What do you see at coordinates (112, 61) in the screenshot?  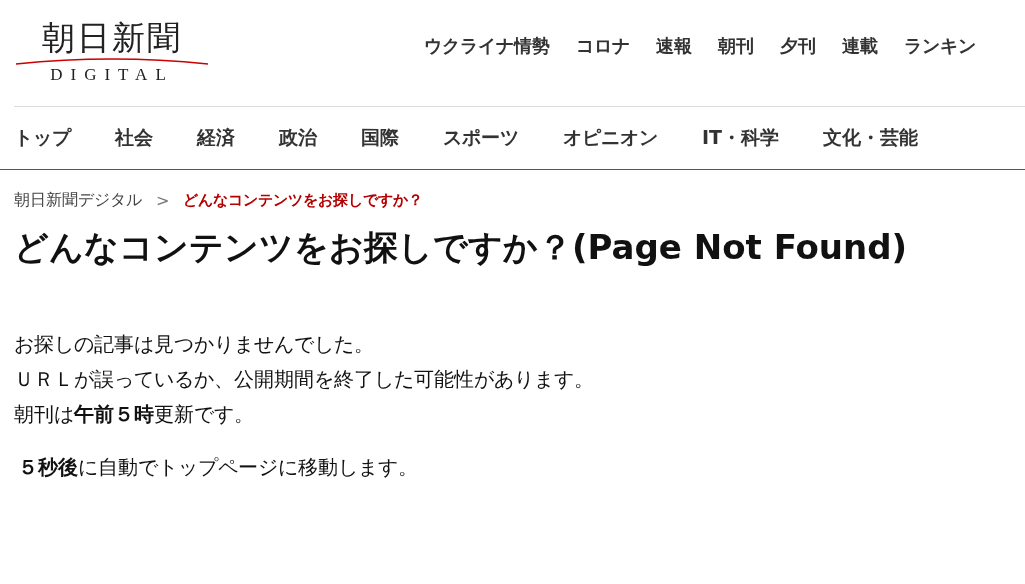 I see `arc-icon` at bounding box center [112, 61].